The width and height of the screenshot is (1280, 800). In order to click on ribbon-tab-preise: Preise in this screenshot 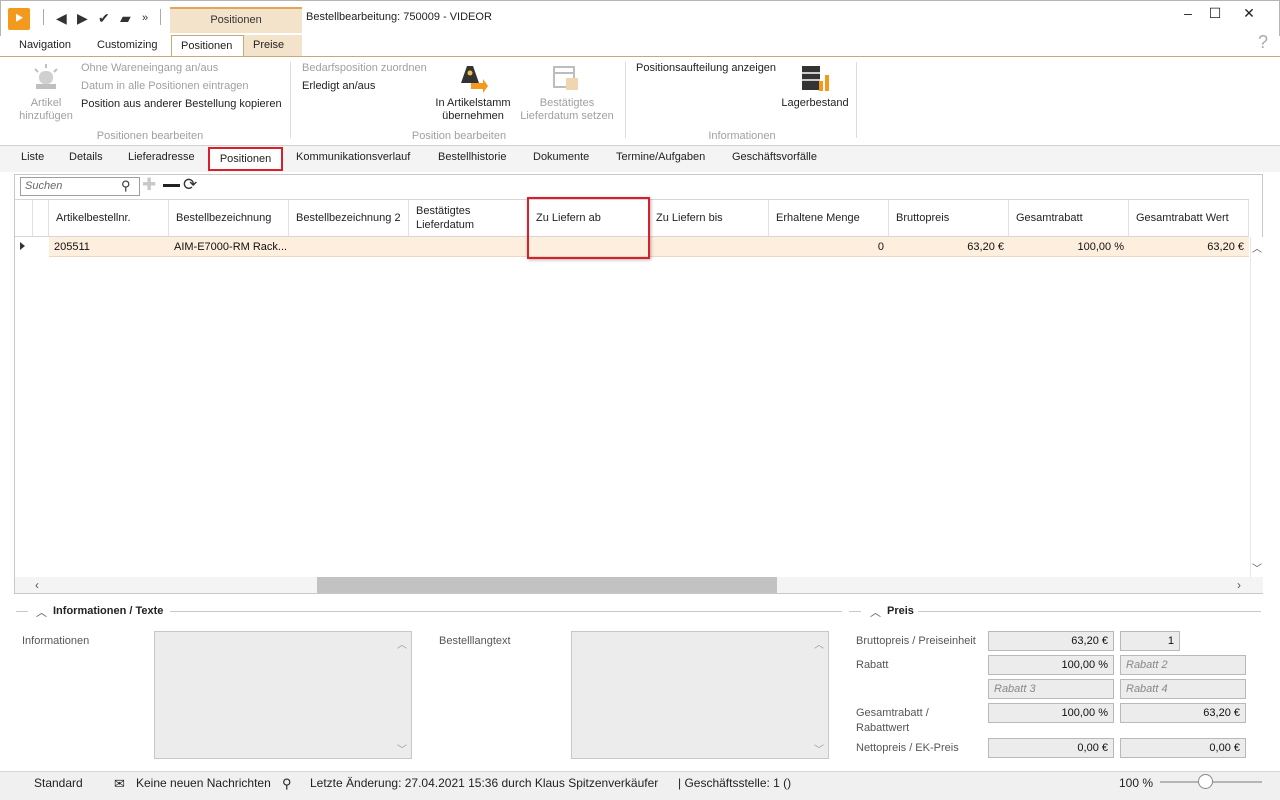, I will do `click(273, 45)`.